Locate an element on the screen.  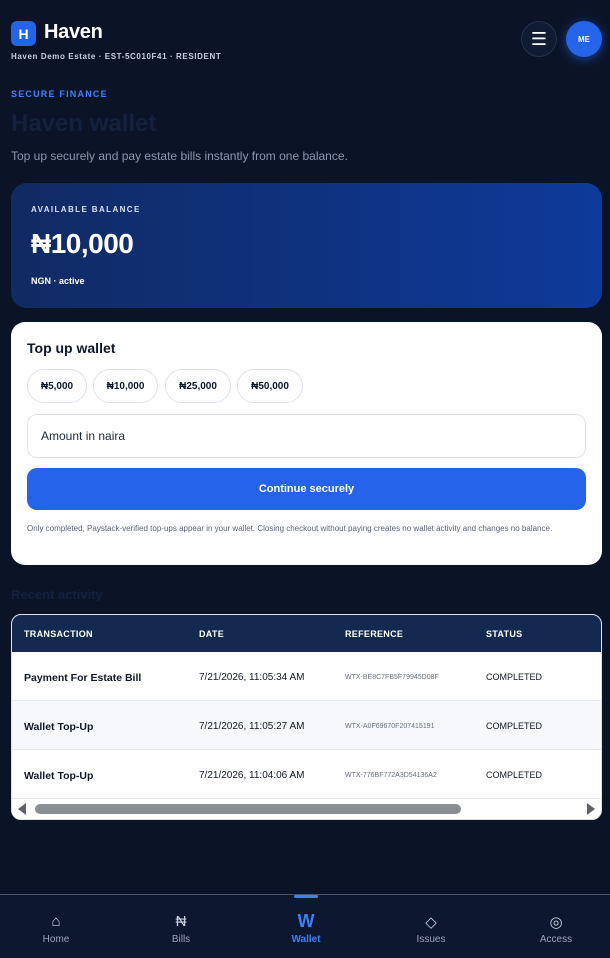
logo-icon: H is located at coordinates (23, 33).